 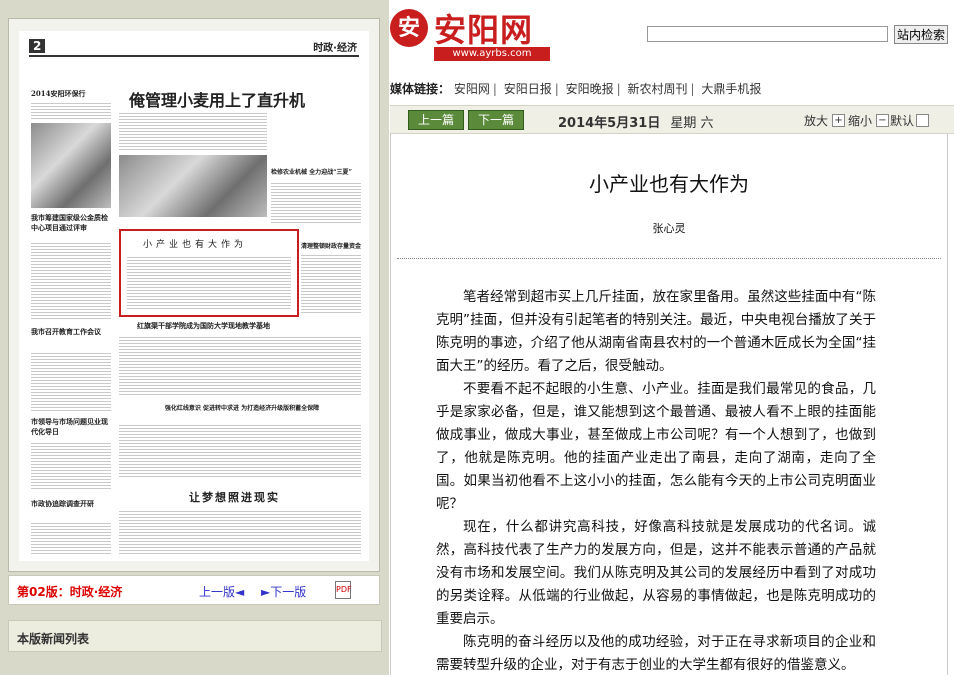 I want to click on page-nav-bar: 第02版：时政·经济 上一版◄ ►下一版 PDF, so click(x=194, y=590).